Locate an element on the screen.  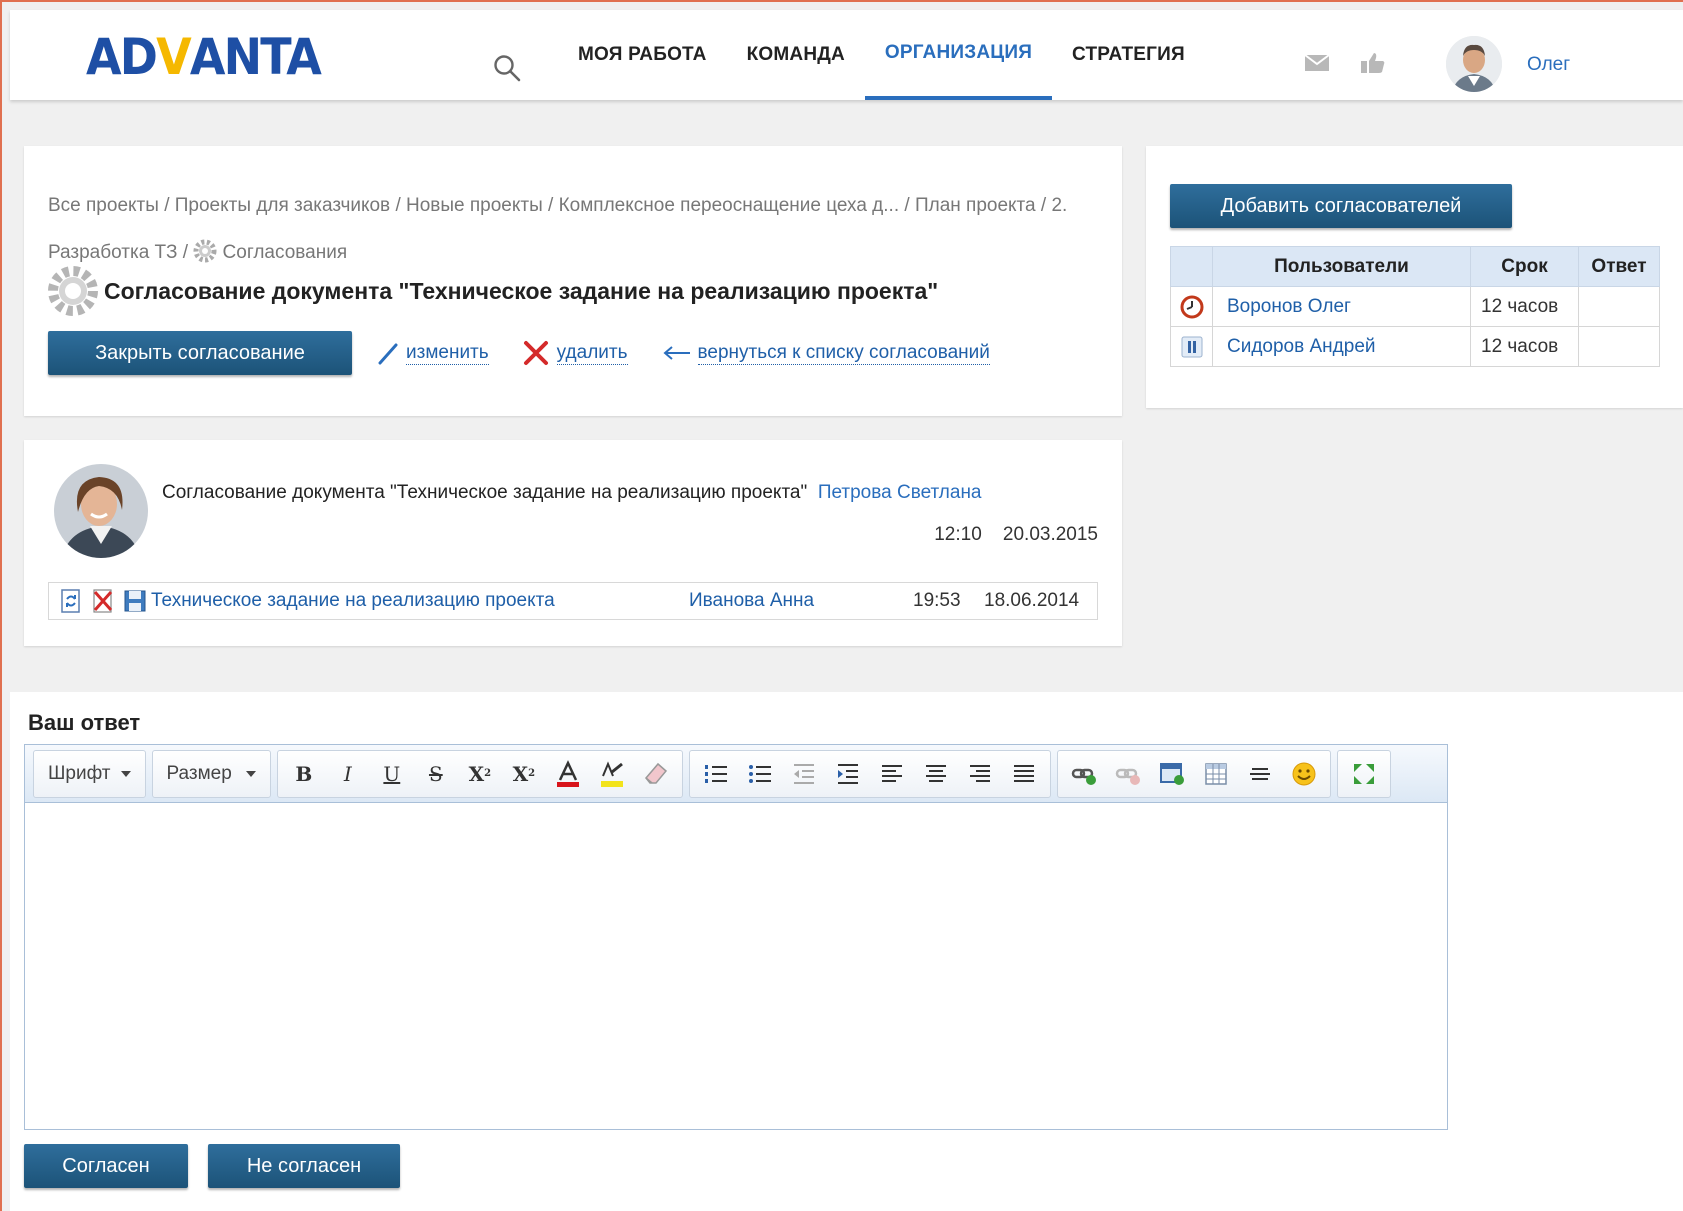
status-cell is located at coordinates (1191, 306).